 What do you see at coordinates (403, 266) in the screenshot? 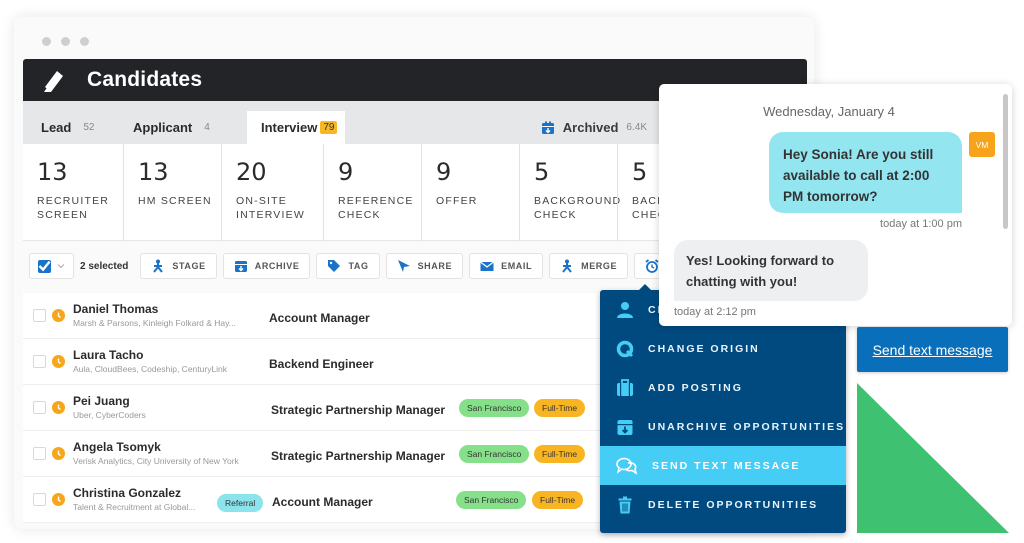
I see `share-paper-plane-icon` at bounding box center [403, 266].